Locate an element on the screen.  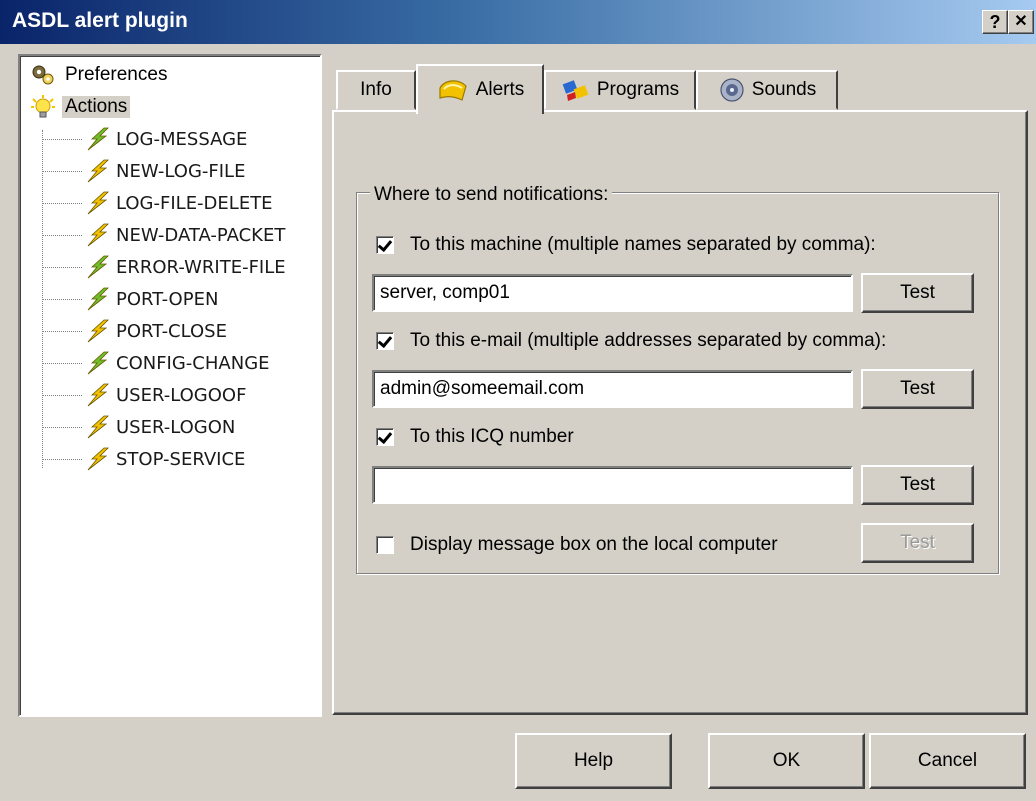
icq-input is located at coordinates (612, 485).